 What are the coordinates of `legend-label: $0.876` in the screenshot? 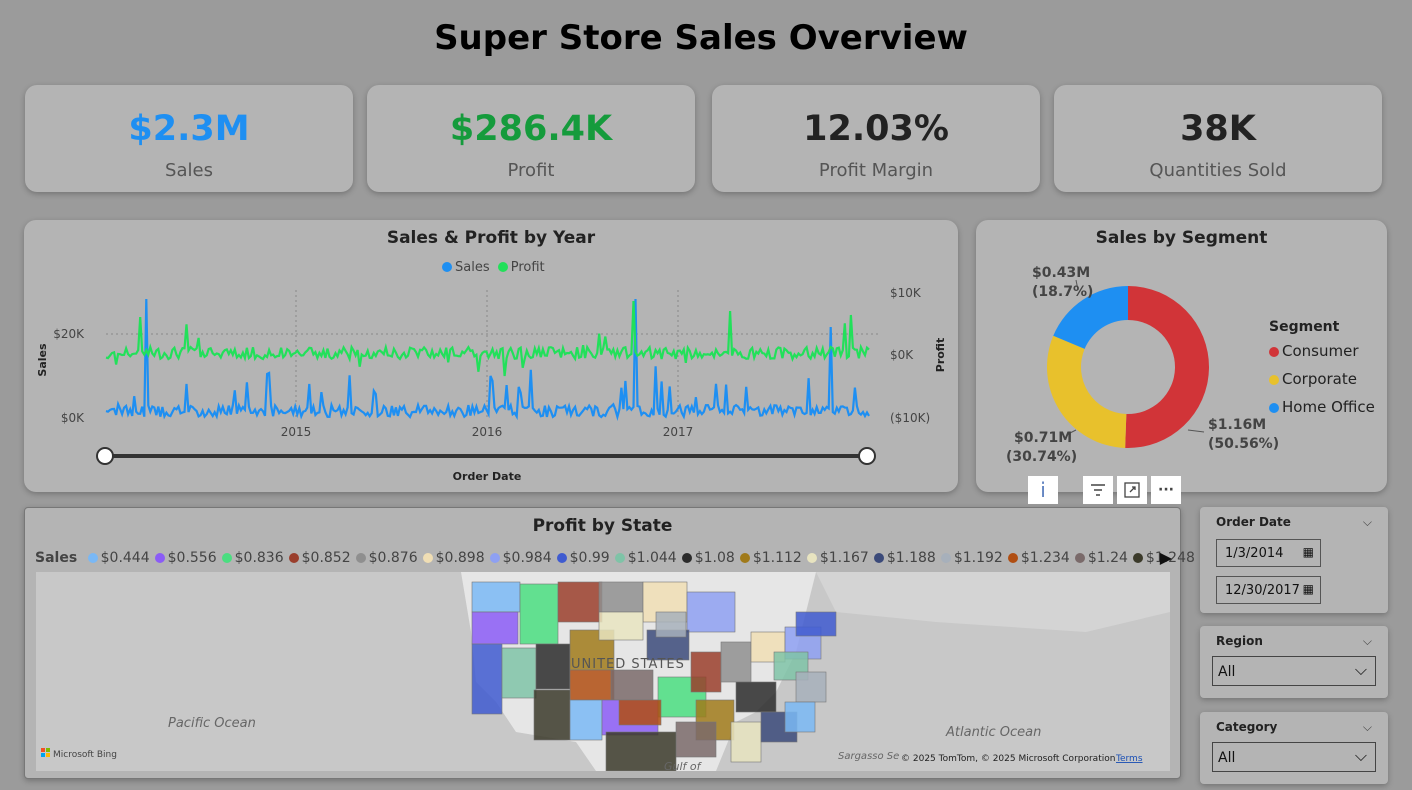 It's located at (393, 558).